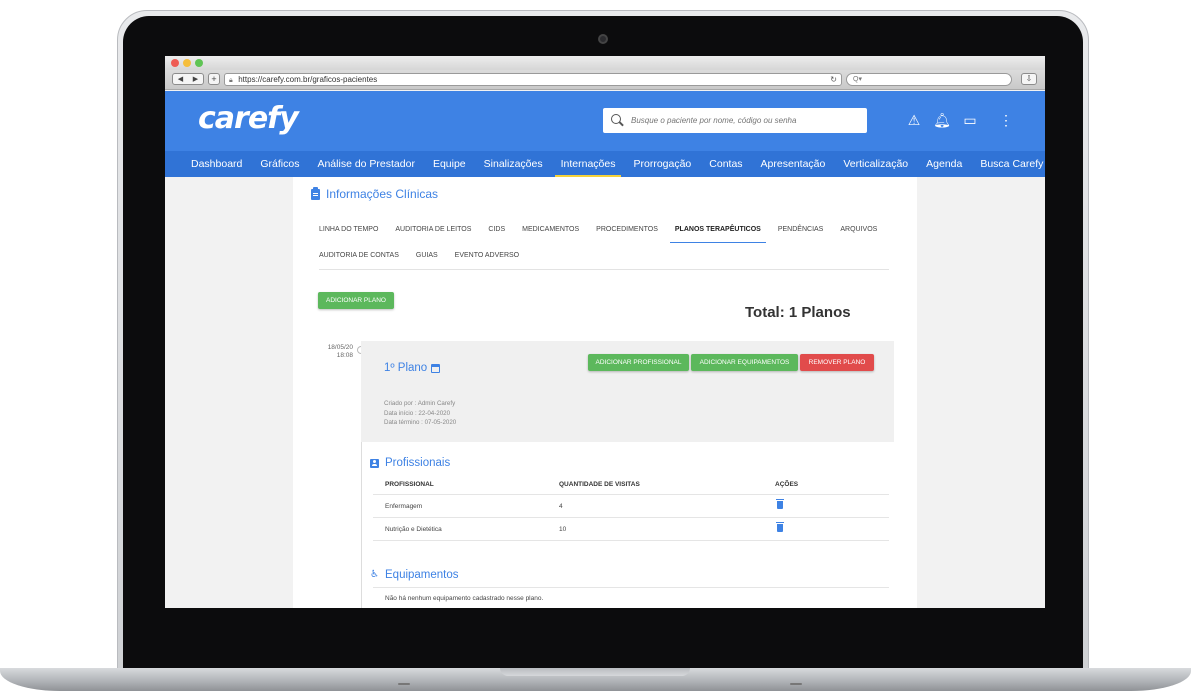 This screenshot has width=1191, height=691. I want to click on id-card-icon, so click(374, 463).